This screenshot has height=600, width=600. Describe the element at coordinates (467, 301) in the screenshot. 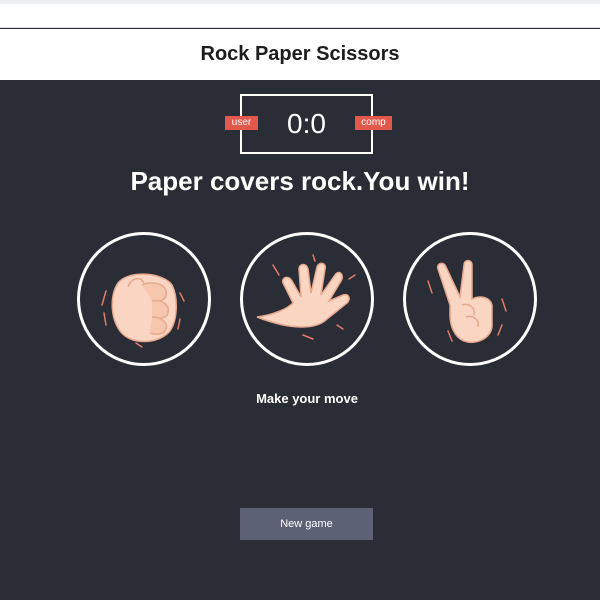

I see `scissors-hand-icon` at that location.